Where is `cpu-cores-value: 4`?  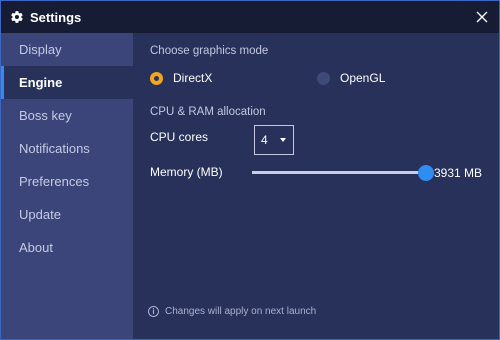 cpu-cores-value: 4 is located at coordinates (264, 140).